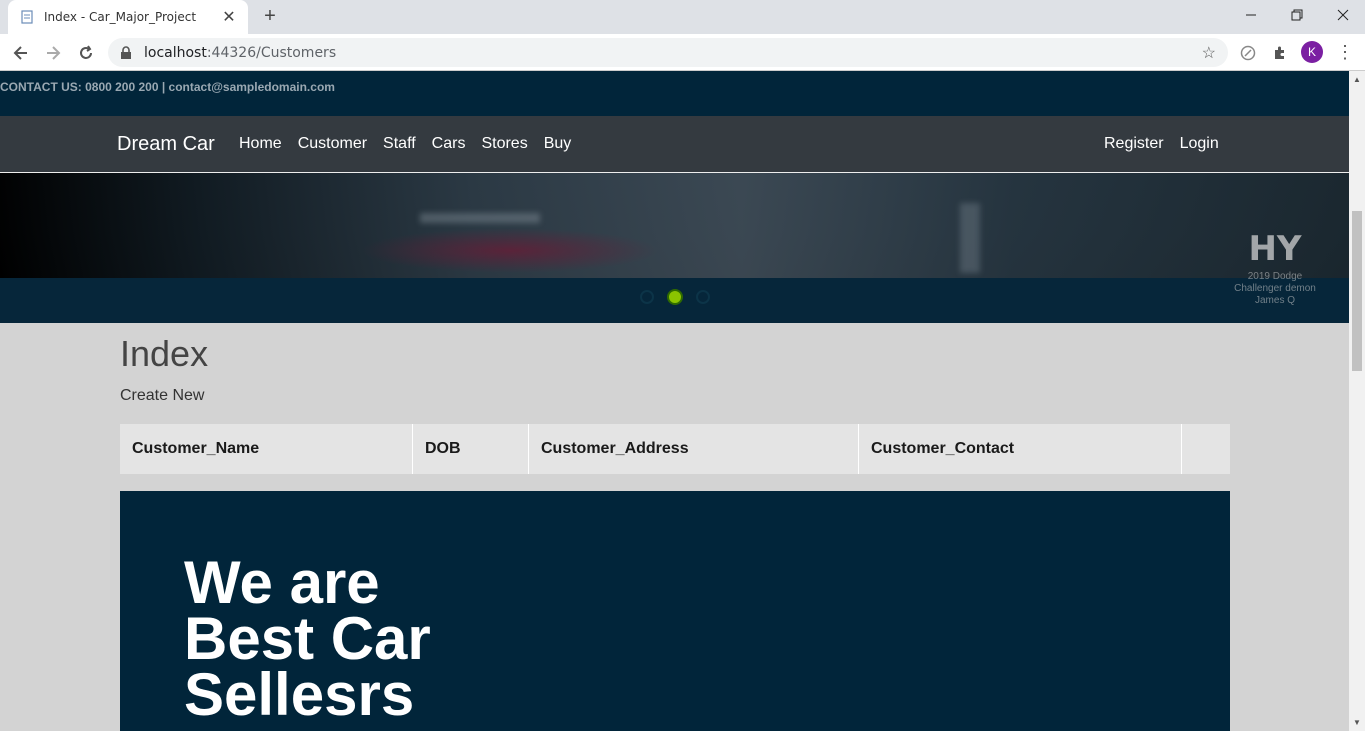 This screenshot has height=731, width=1365. Describe the element at coordinates (1199, 144) in the screenshot. I see `nav-login: Login` at that location.